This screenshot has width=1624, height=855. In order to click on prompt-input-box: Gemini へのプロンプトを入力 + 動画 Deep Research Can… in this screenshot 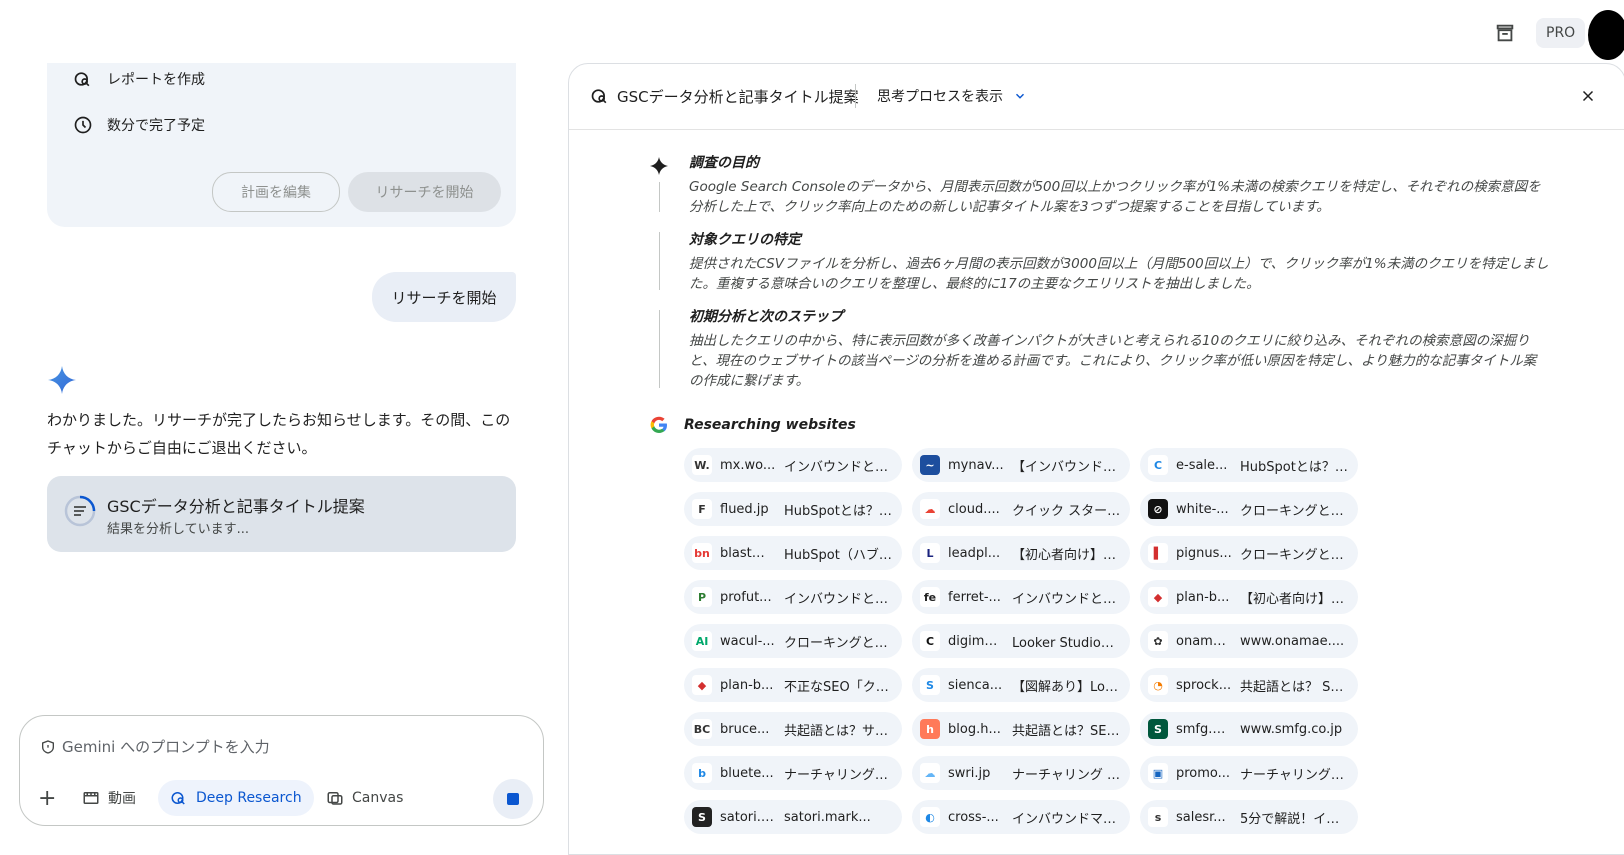, I will do `click(281, 770)`.